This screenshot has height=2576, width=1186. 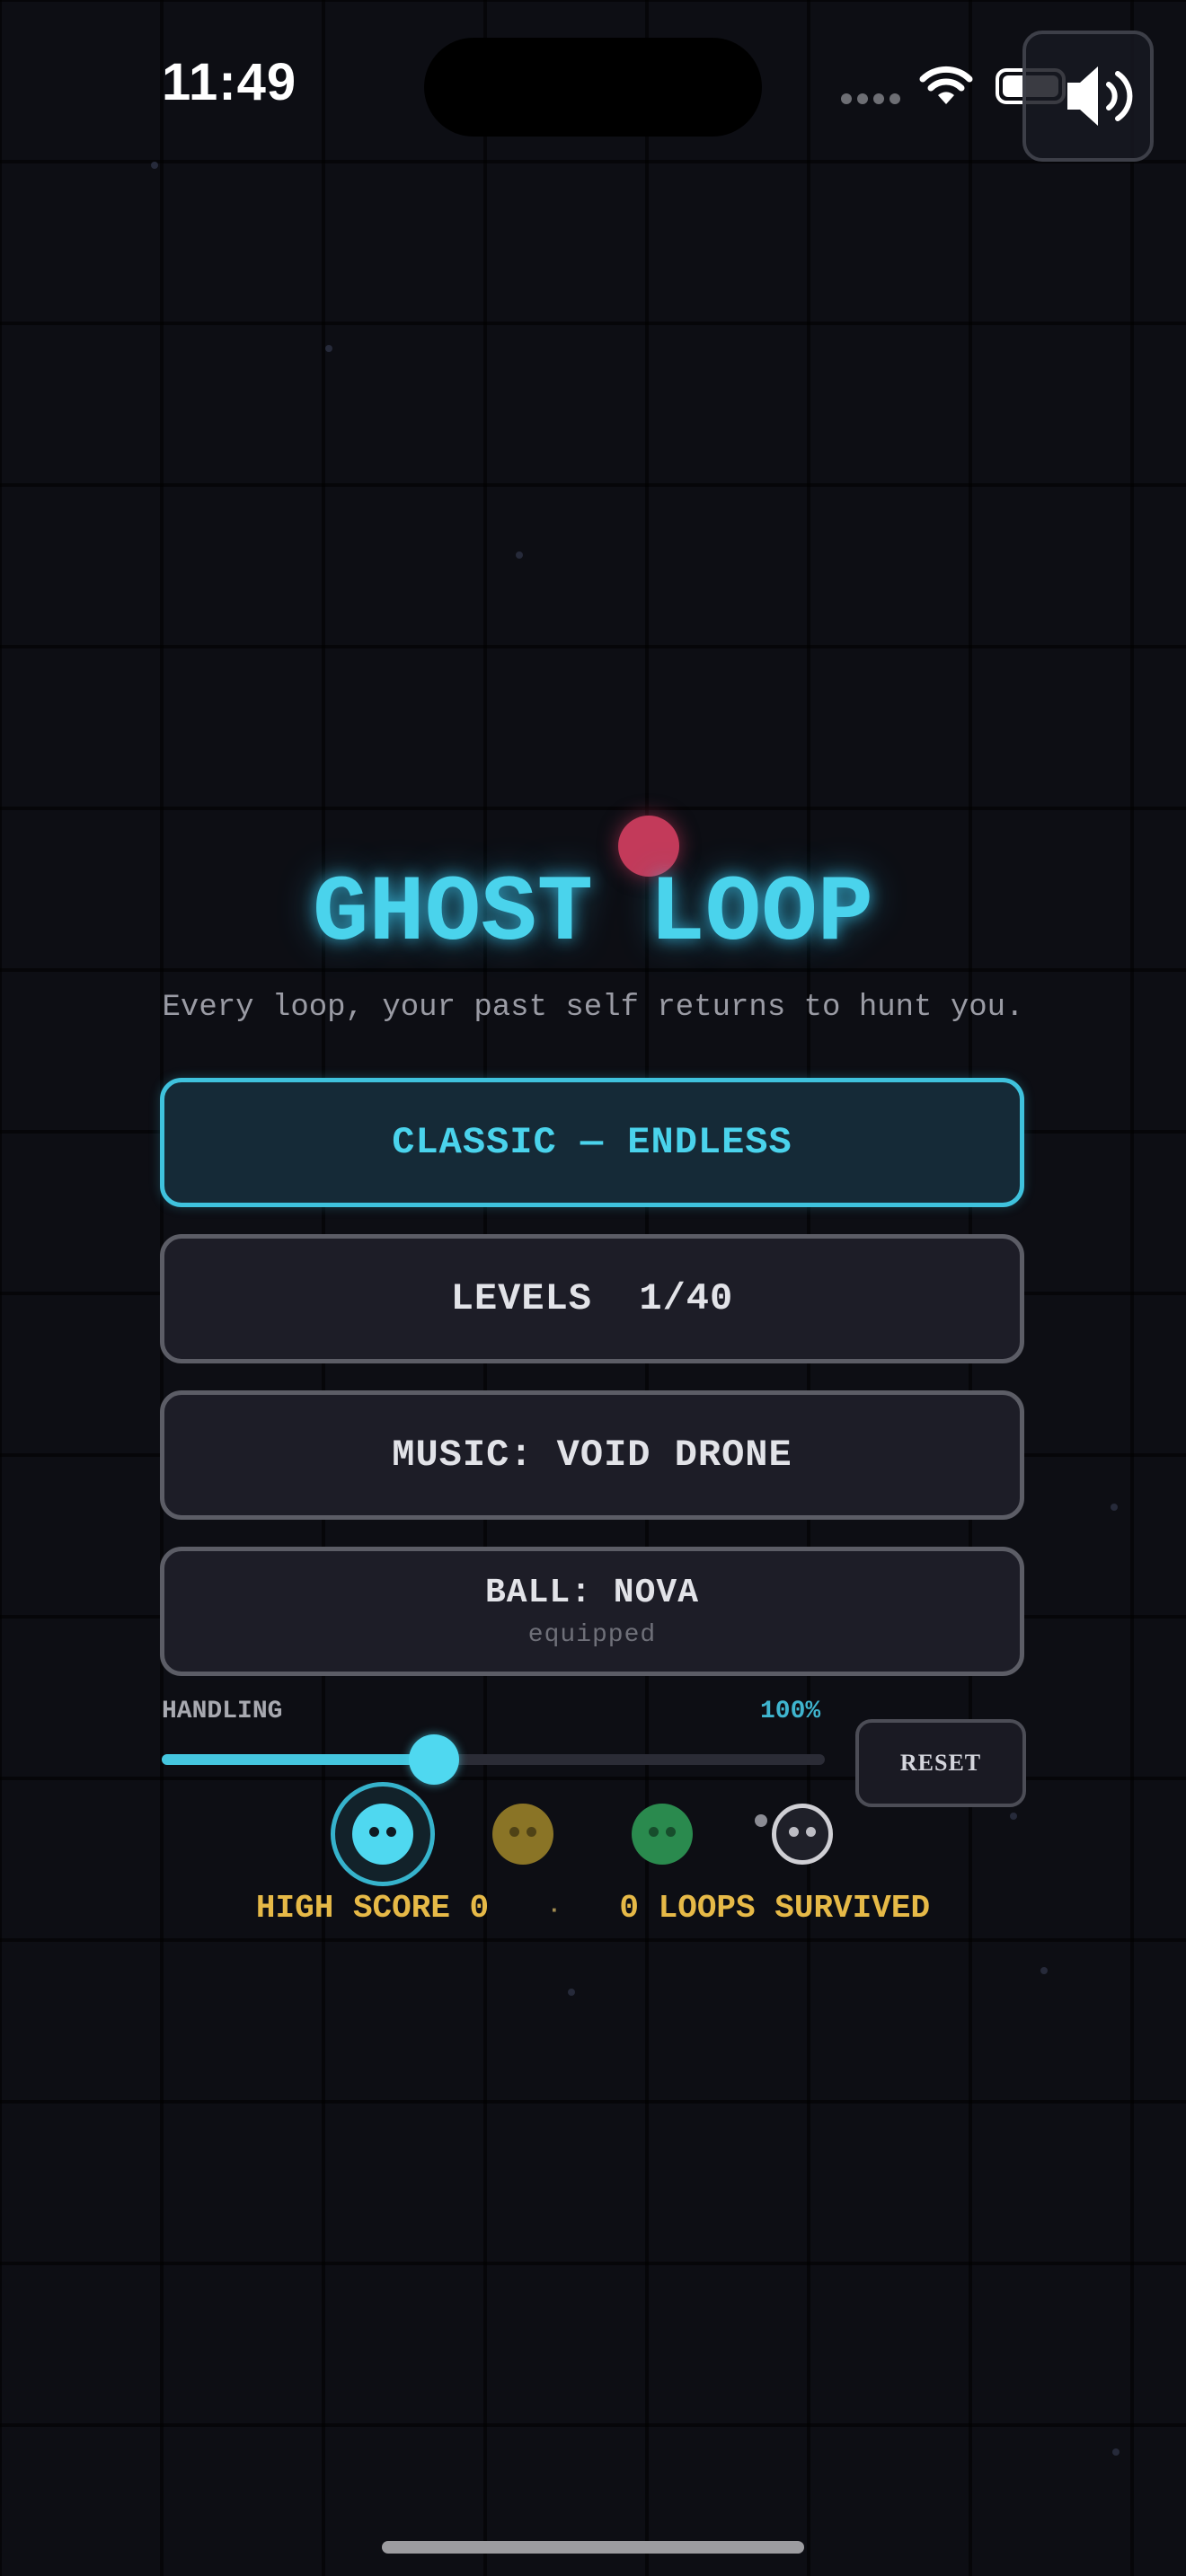 I want to click on handling-slider, so click(x=493, y=1759).